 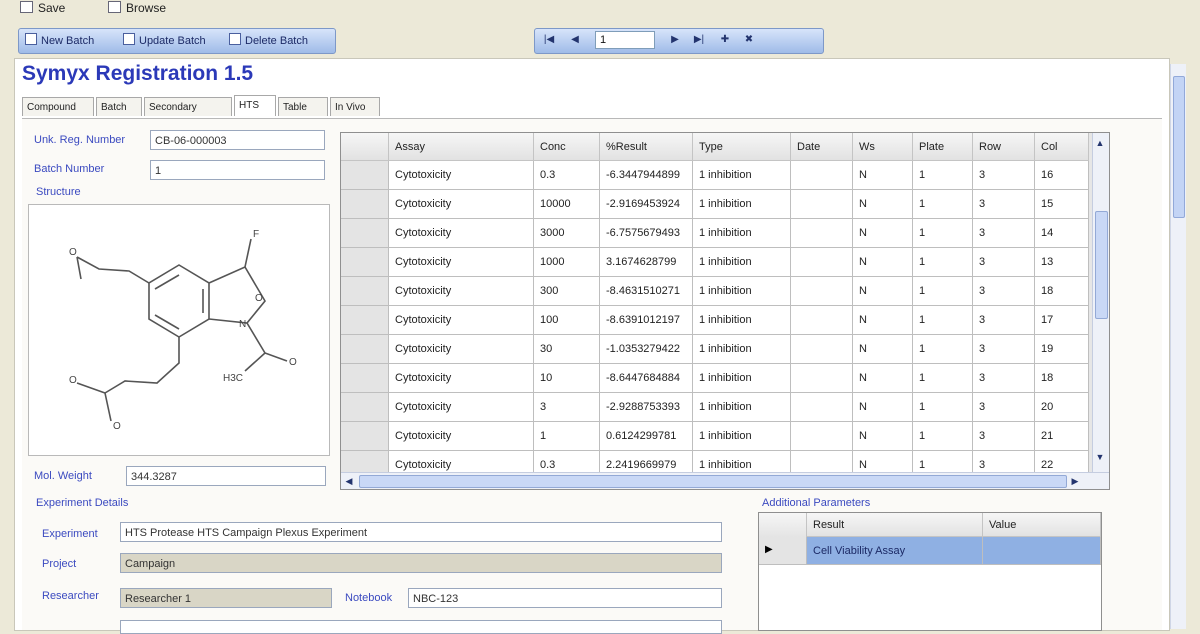 I want to click on addl-cell-result: Cell Viability Assay, so click(x=895, y=551).